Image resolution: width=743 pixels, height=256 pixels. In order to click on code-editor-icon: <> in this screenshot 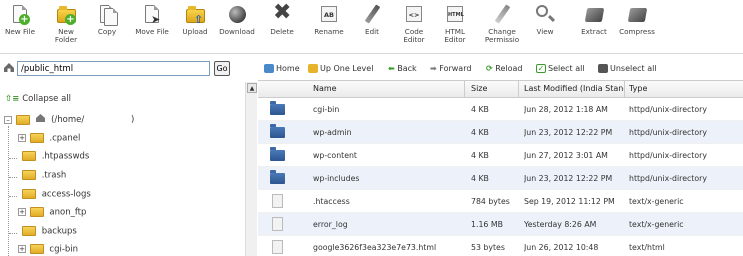, I will do `click(414, 15)`.